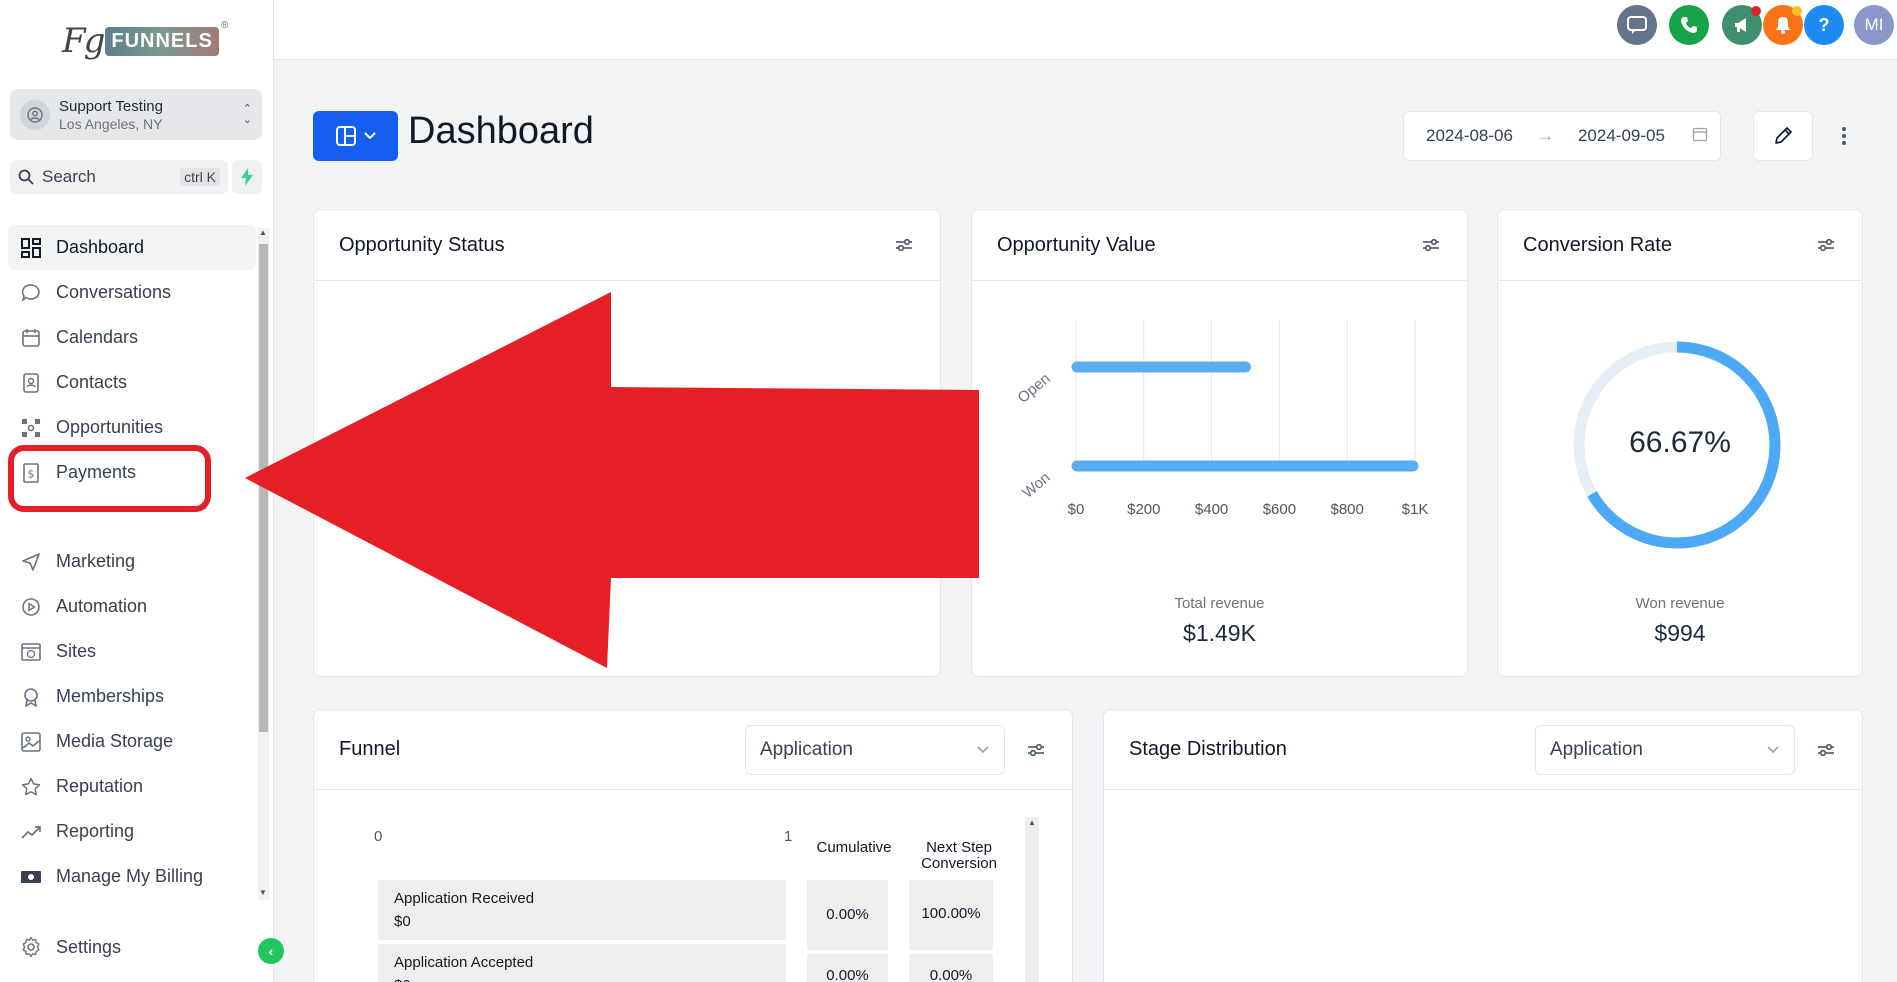  I want to click on sidebar-item-marketing: Marketing, so click(132, 561).